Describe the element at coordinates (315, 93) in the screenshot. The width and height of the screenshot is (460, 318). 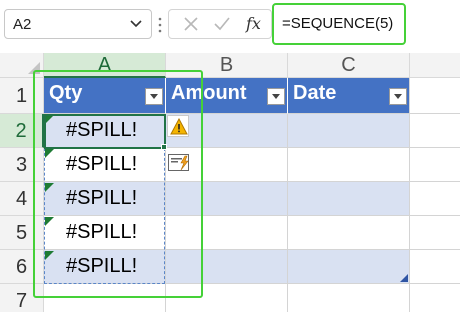
I see `table-header-date-label: Date` at that location.